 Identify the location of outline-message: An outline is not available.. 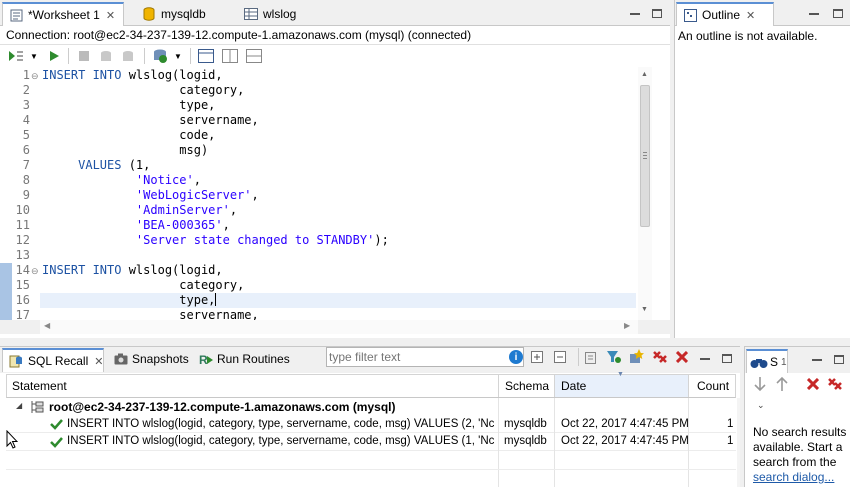
(748, 36).